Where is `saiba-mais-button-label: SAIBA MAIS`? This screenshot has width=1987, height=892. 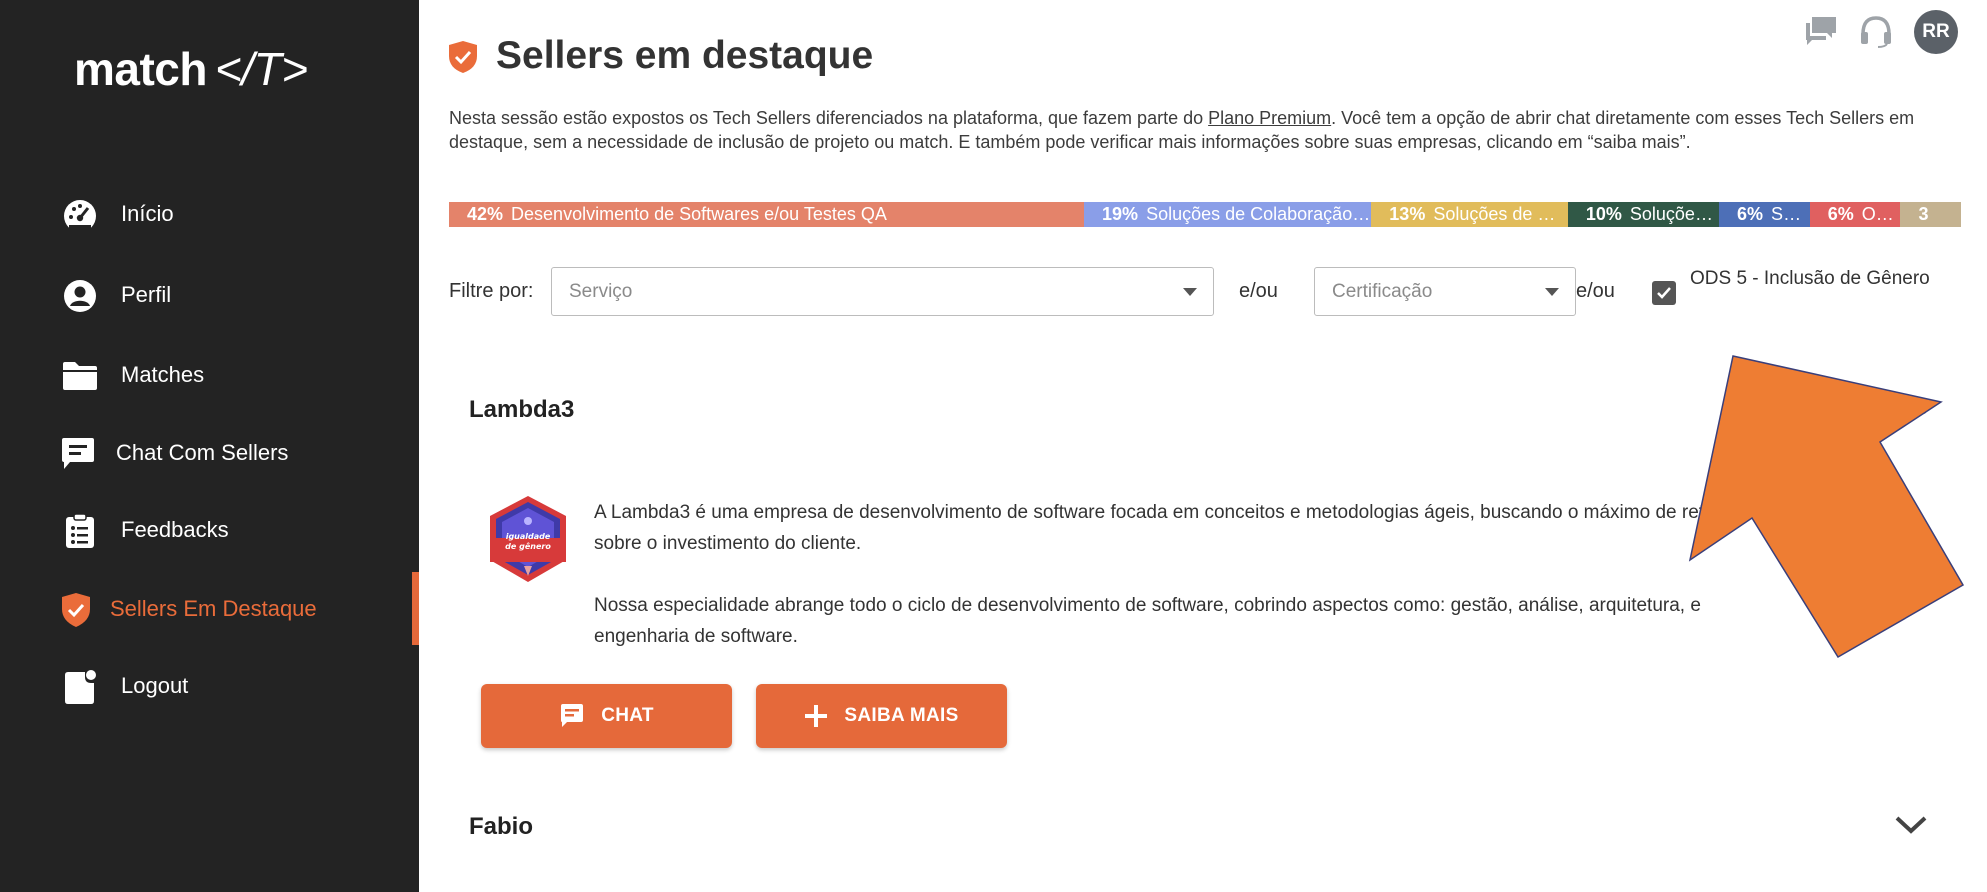 saiba-mais-button-label: SAIBA MAIS is located at coordinates (901, 715).